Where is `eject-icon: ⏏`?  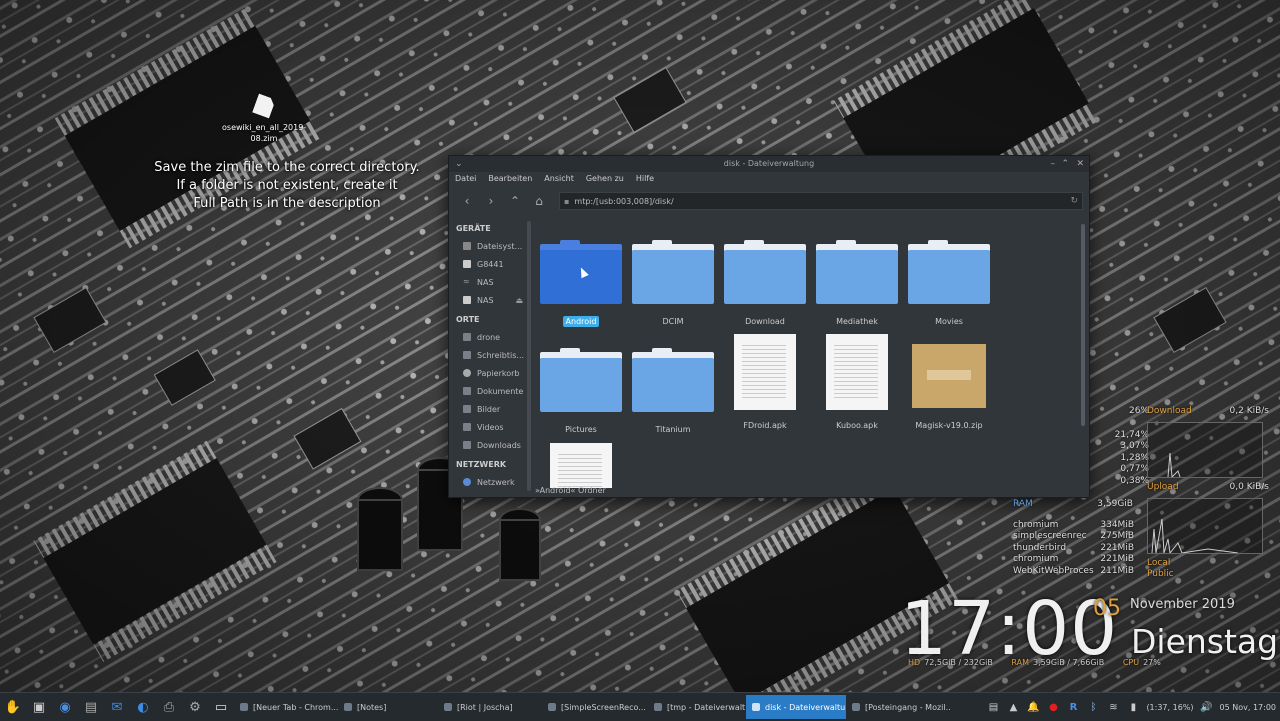
eject-icon: ⏏ is located at coordinates (520, 300).